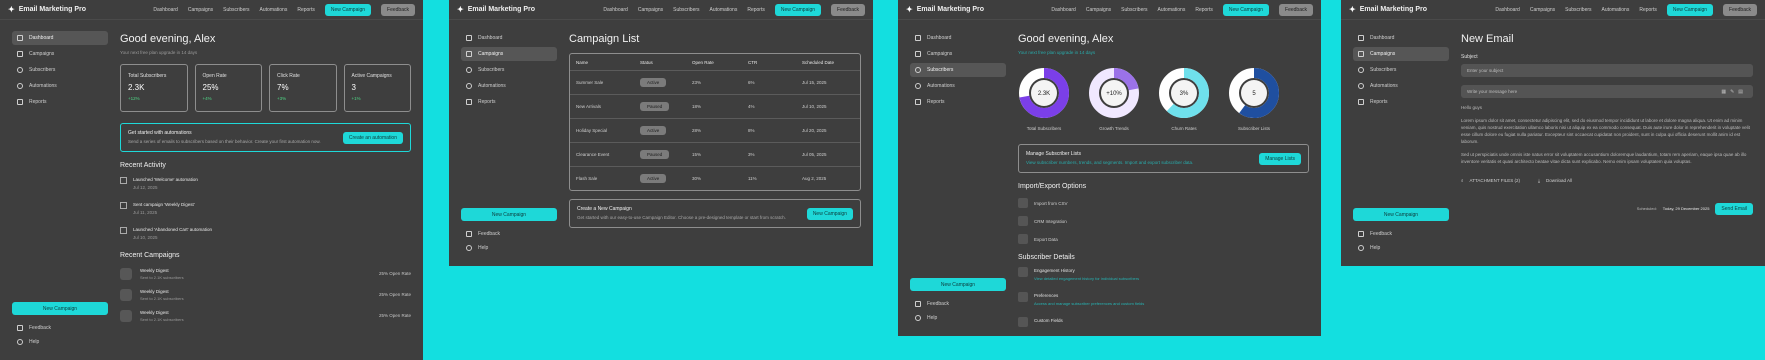 The height and width of the screenshot is (360, 1765). Describe the element at coordinates (1607, 91) in the screenshot. I see `message-input: Write your message here ▦✎▤` at that location.